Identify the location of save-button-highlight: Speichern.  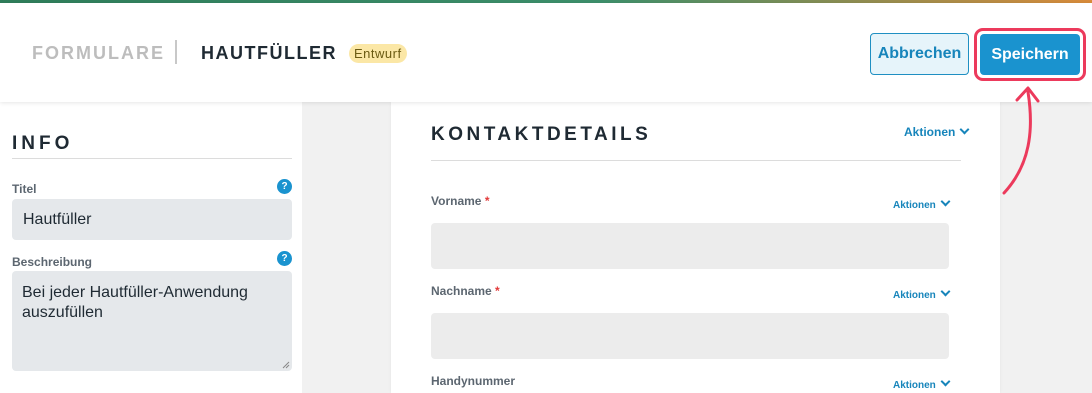
(1030, 54).